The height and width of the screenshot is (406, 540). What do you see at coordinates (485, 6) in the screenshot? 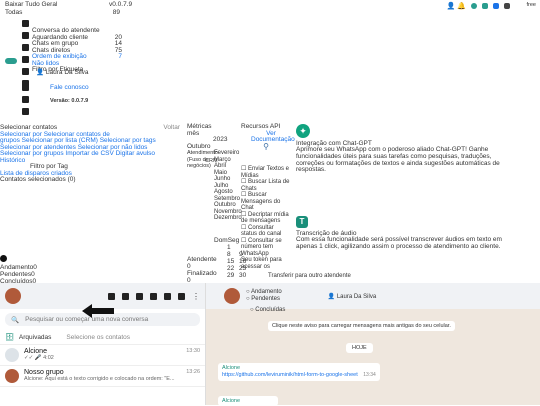
I see `teal-square-icon` at bounding box center [485, 6].